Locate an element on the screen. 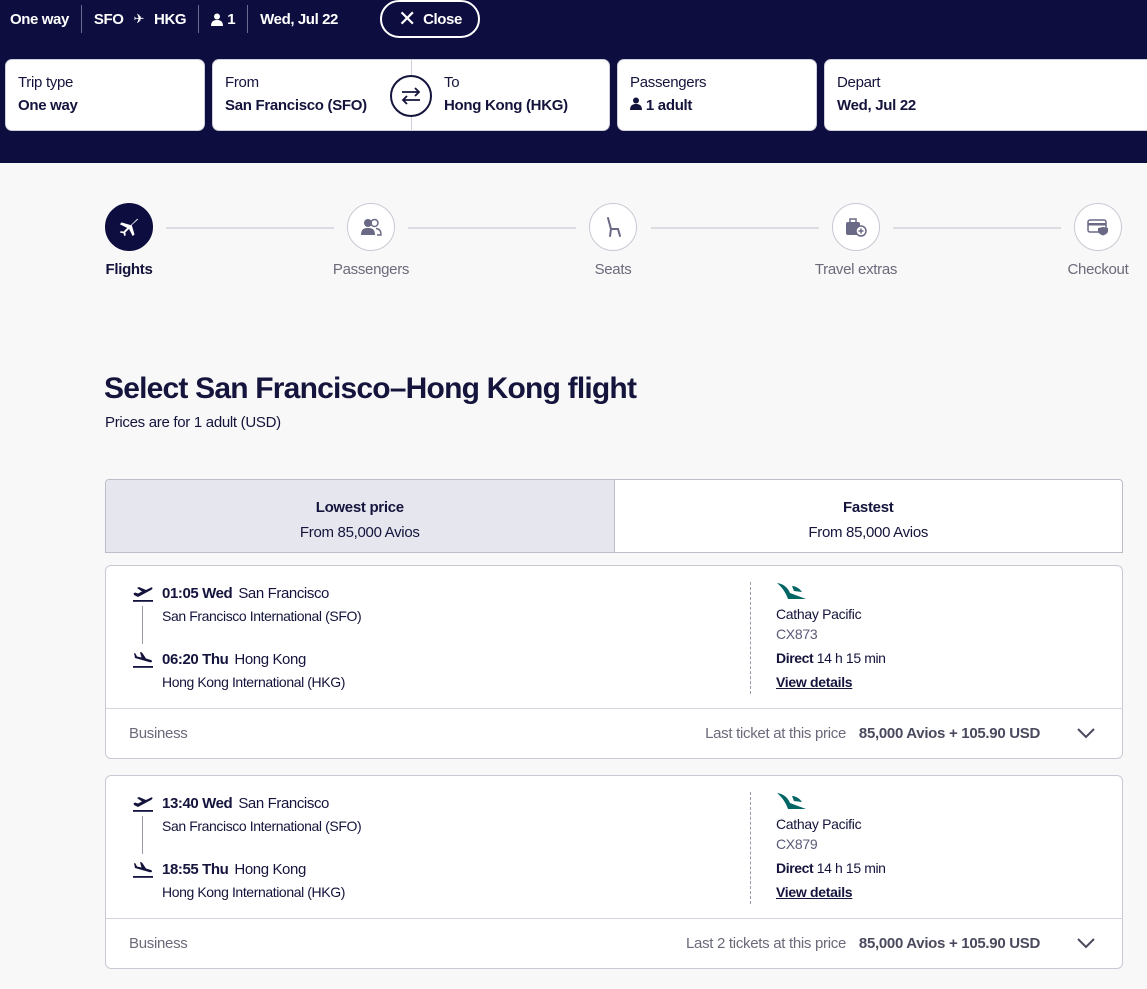 This screenshot has height=989, width=1147. tab-fastest: Fastest From 85,000 Avios is located at coordinates (869, 516).